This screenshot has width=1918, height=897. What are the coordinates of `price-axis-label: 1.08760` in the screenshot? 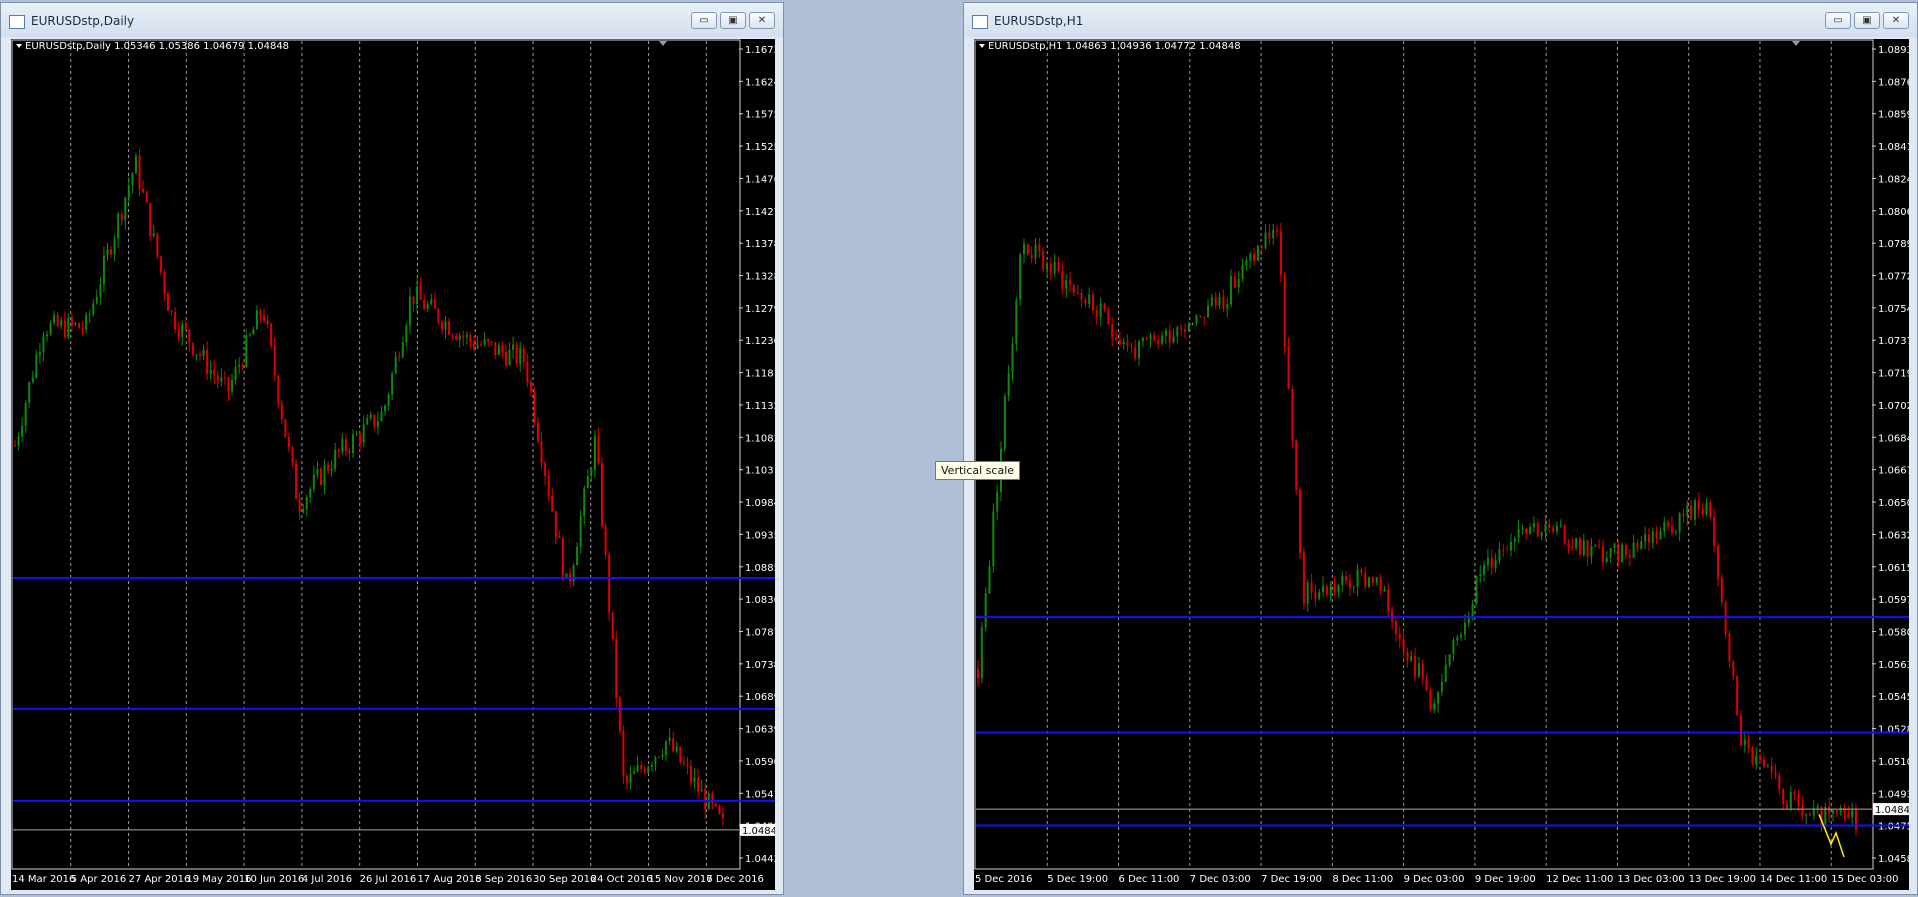 It's located at (1893, 82).